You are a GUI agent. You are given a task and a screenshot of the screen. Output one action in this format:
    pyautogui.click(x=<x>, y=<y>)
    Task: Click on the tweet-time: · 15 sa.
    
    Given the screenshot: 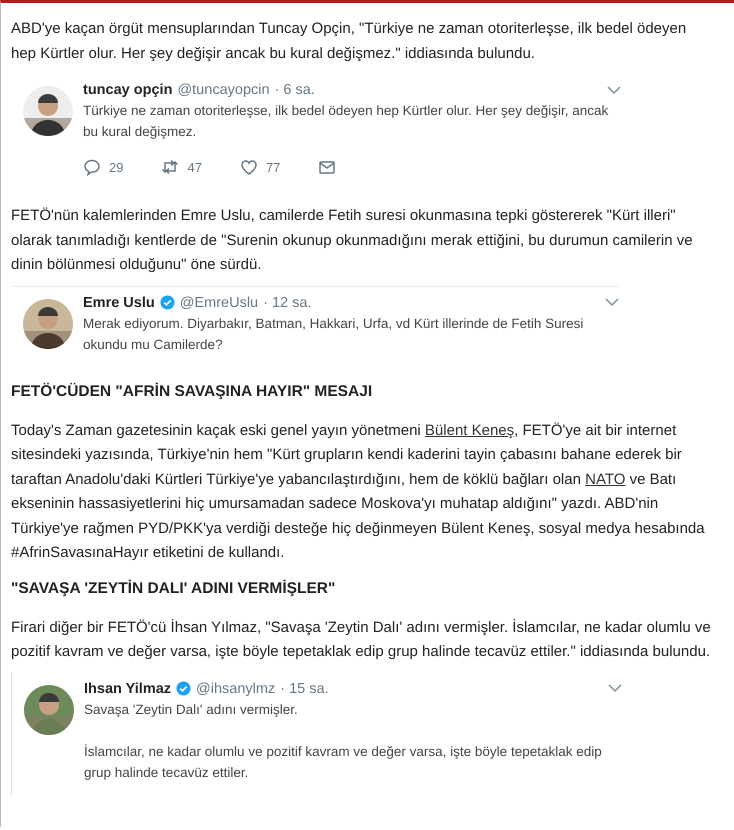 What is the action you would take?
    pyautogui.click(x=304, y=688)
    